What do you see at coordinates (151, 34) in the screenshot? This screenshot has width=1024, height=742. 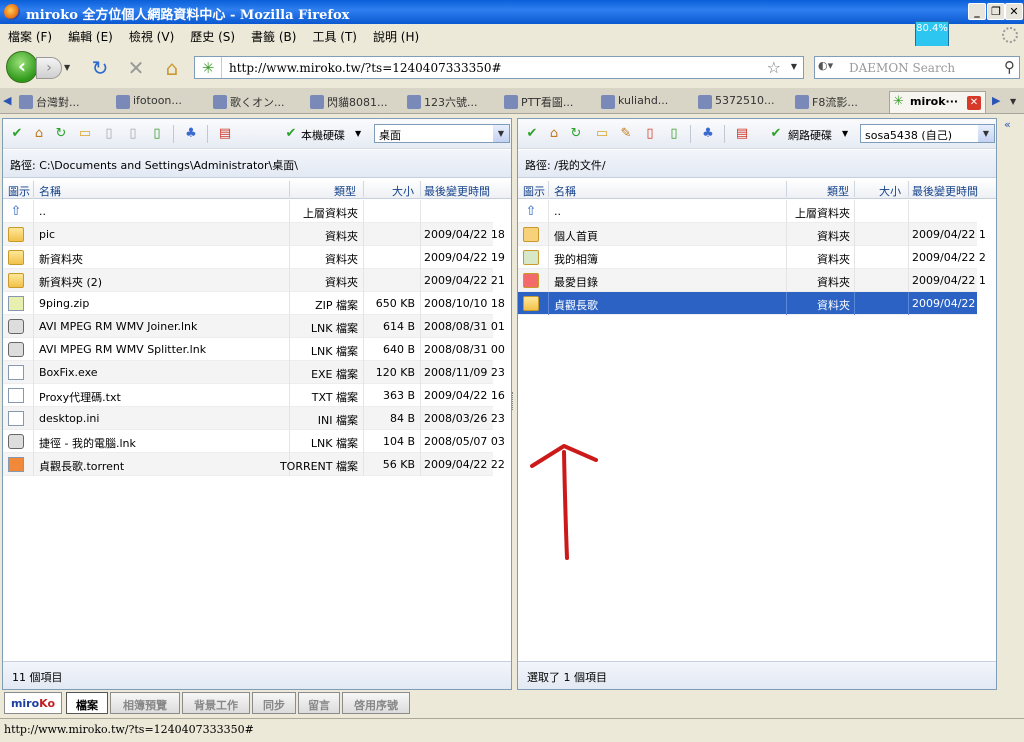 I see `menu-item: 檢視 (V)` at bounding box center [151, 34].